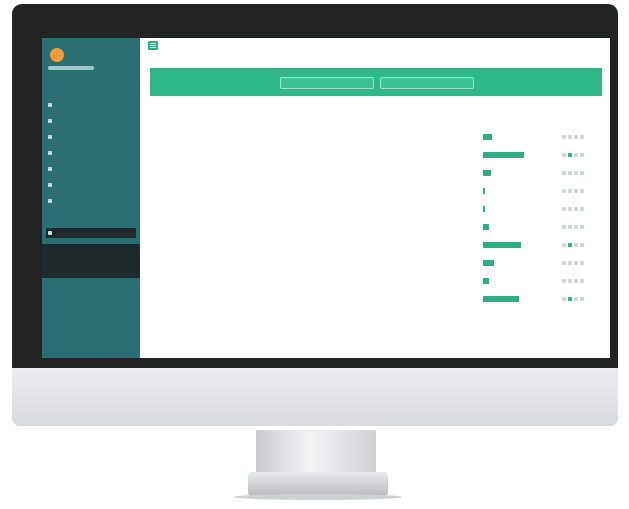 The image size is (629, 509). Describe the element at coordinates (327, 83) in the screenshot. I see `banner-button-primary` at that location.